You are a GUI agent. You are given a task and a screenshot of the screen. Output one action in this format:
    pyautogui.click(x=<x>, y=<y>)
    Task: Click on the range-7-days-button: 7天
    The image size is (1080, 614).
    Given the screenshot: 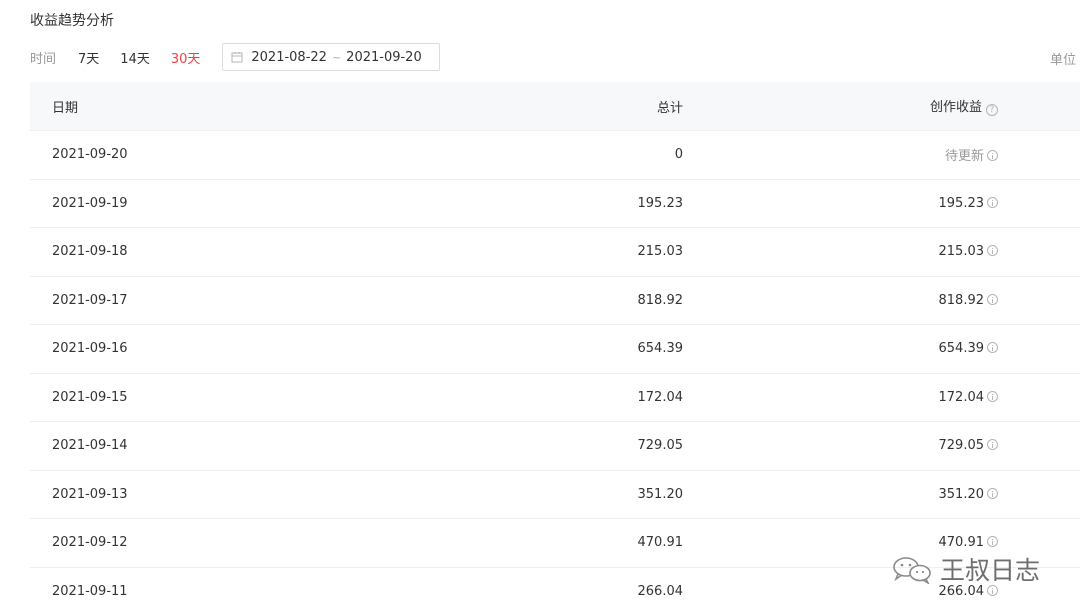 What is the action you would take?
    pyautogui.click(x=88, y=57)
    